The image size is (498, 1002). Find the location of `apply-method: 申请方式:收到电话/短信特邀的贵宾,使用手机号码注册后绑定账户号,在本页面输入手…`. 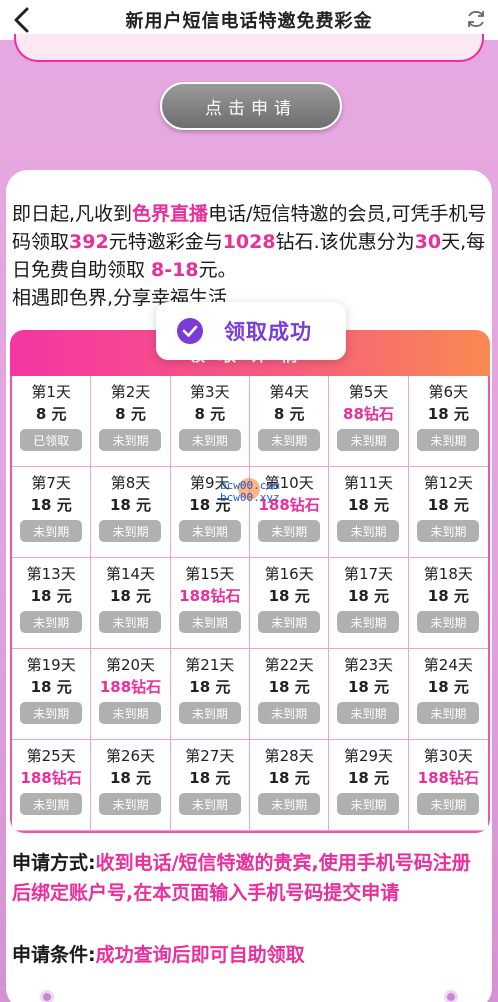

apply-method: 申请方式:收到电话/短信特邀的贵宾,使用手机号码注册后绑定账户号,在本页面输入手… is located at coordinates (250, 878).